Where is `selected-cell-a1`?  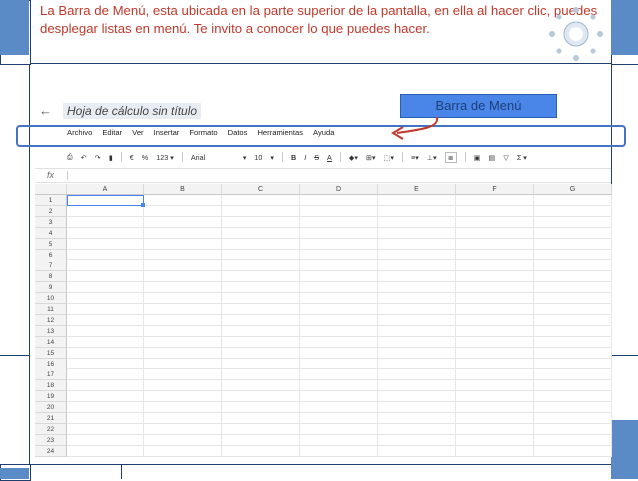
selected-cell-a1 is located at coordinates (105, 200).